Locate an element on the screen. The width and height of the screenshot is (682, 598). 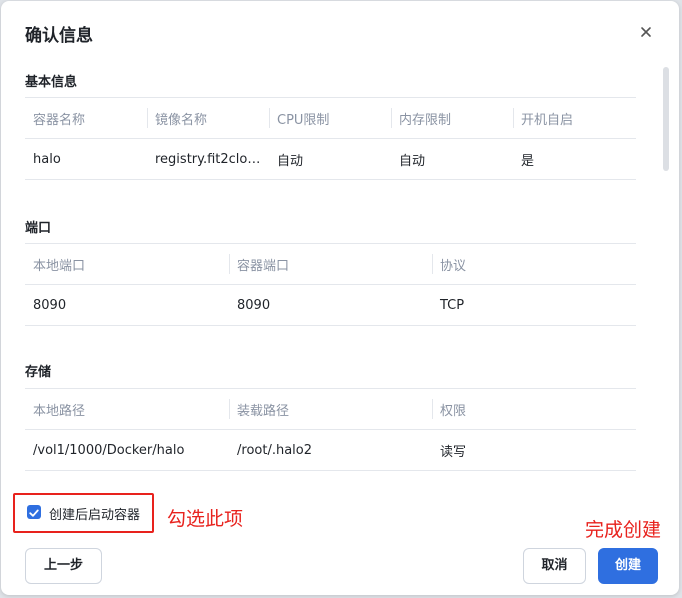
container-port-cell: 8090 is located at coordinates (330, 305).